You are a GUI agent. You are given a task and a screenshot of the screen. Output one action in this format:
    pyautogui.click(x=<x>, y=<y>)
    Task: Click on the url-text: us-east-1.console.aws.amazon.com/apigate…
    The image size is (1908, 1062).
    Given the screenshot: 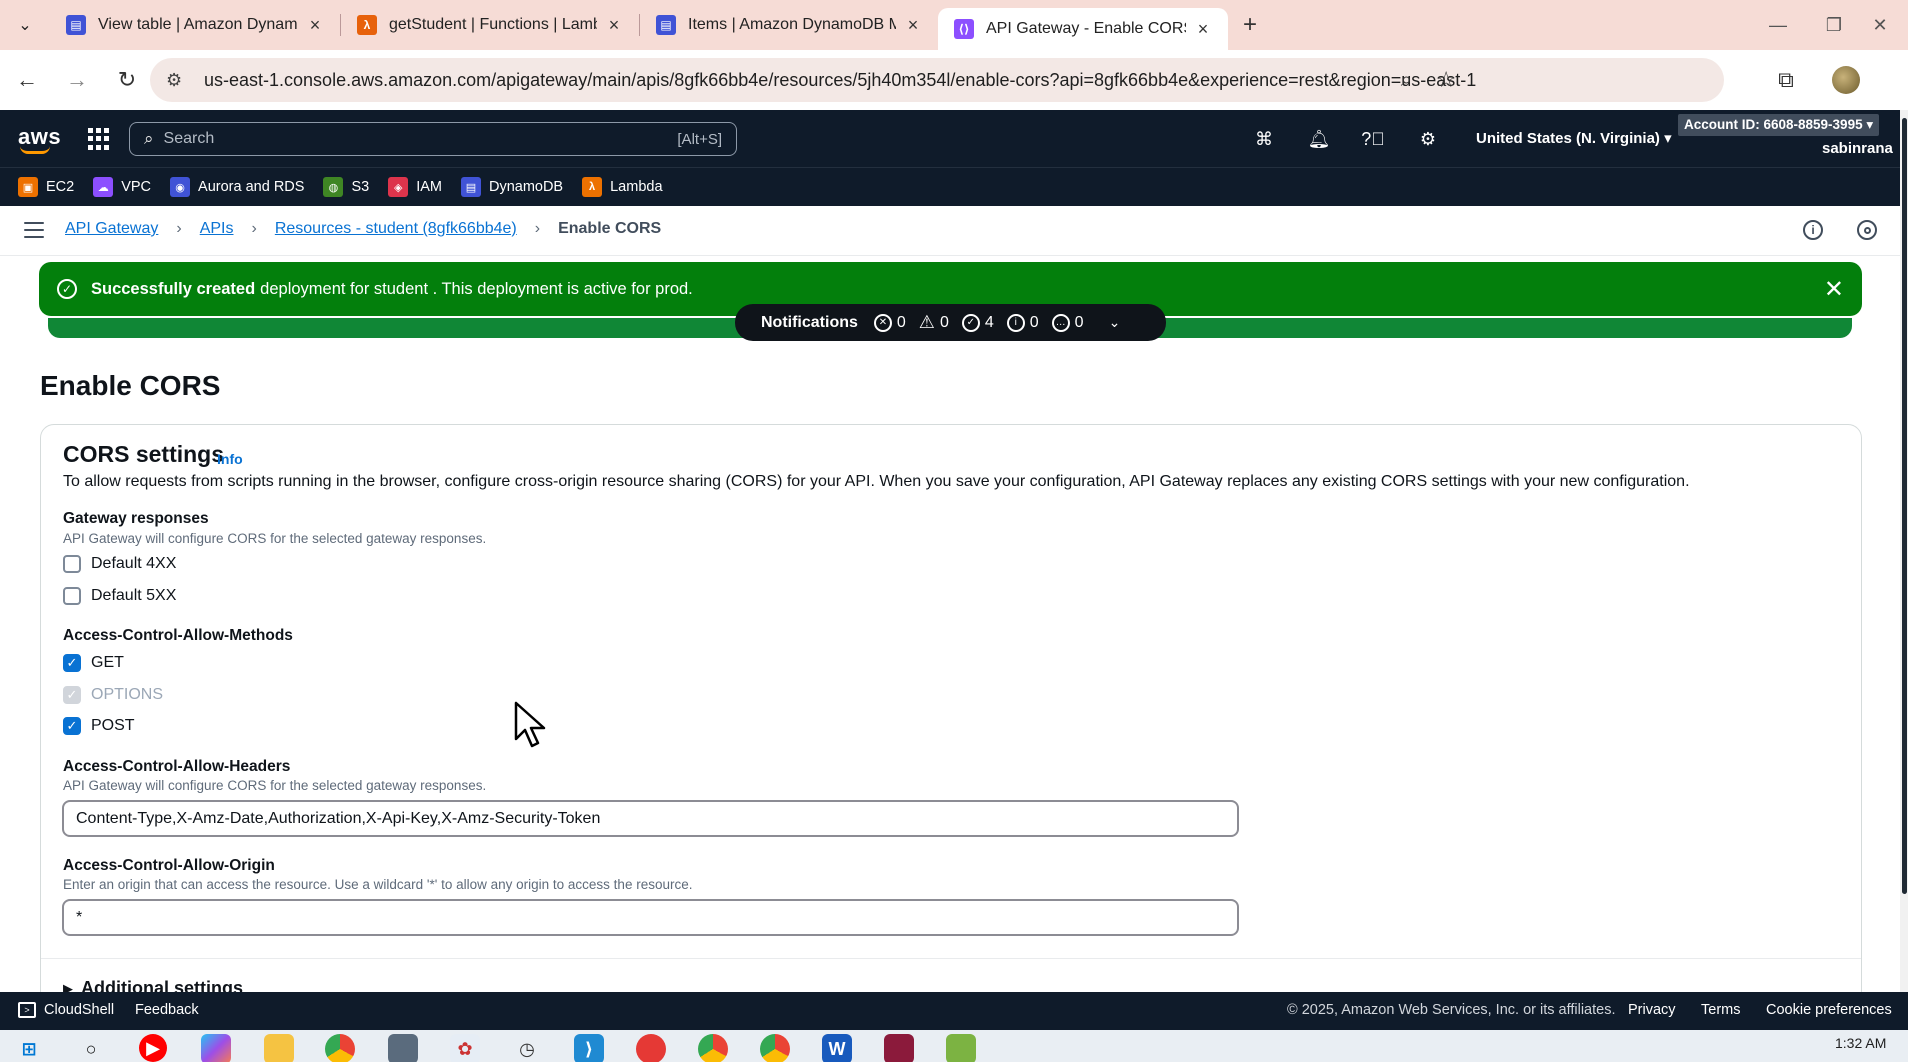 What is the action you would take?
    pyautogui.click(x=840, y=80)
    